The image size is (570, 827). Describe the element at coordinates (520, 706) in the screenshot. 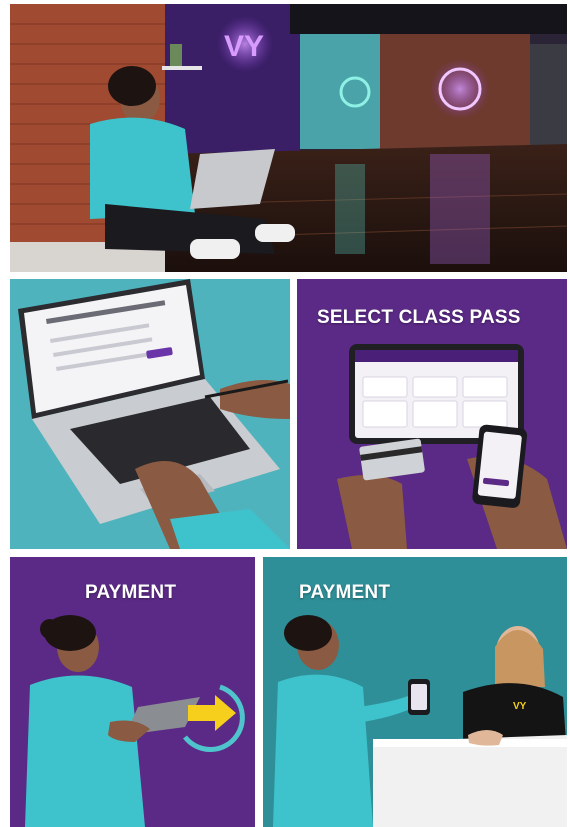

I see `shirt-logo-icon: VY` at that location.